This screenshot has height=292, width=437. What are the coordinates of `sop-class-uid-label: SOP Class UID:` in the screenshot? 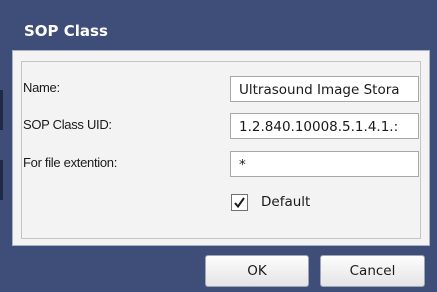 It's located at (67, 124).